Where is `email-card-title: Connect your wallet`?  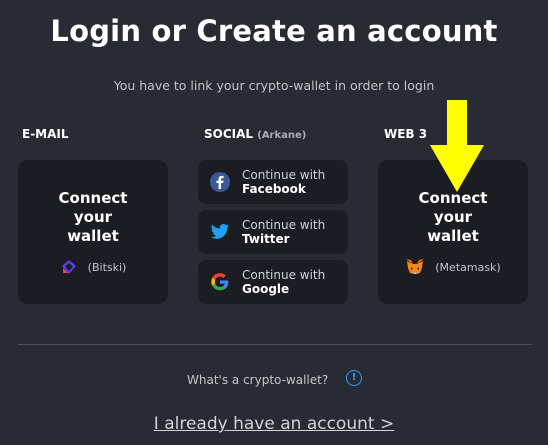 email-card-title: Connect your wallet is located at coordinates (93, 217).